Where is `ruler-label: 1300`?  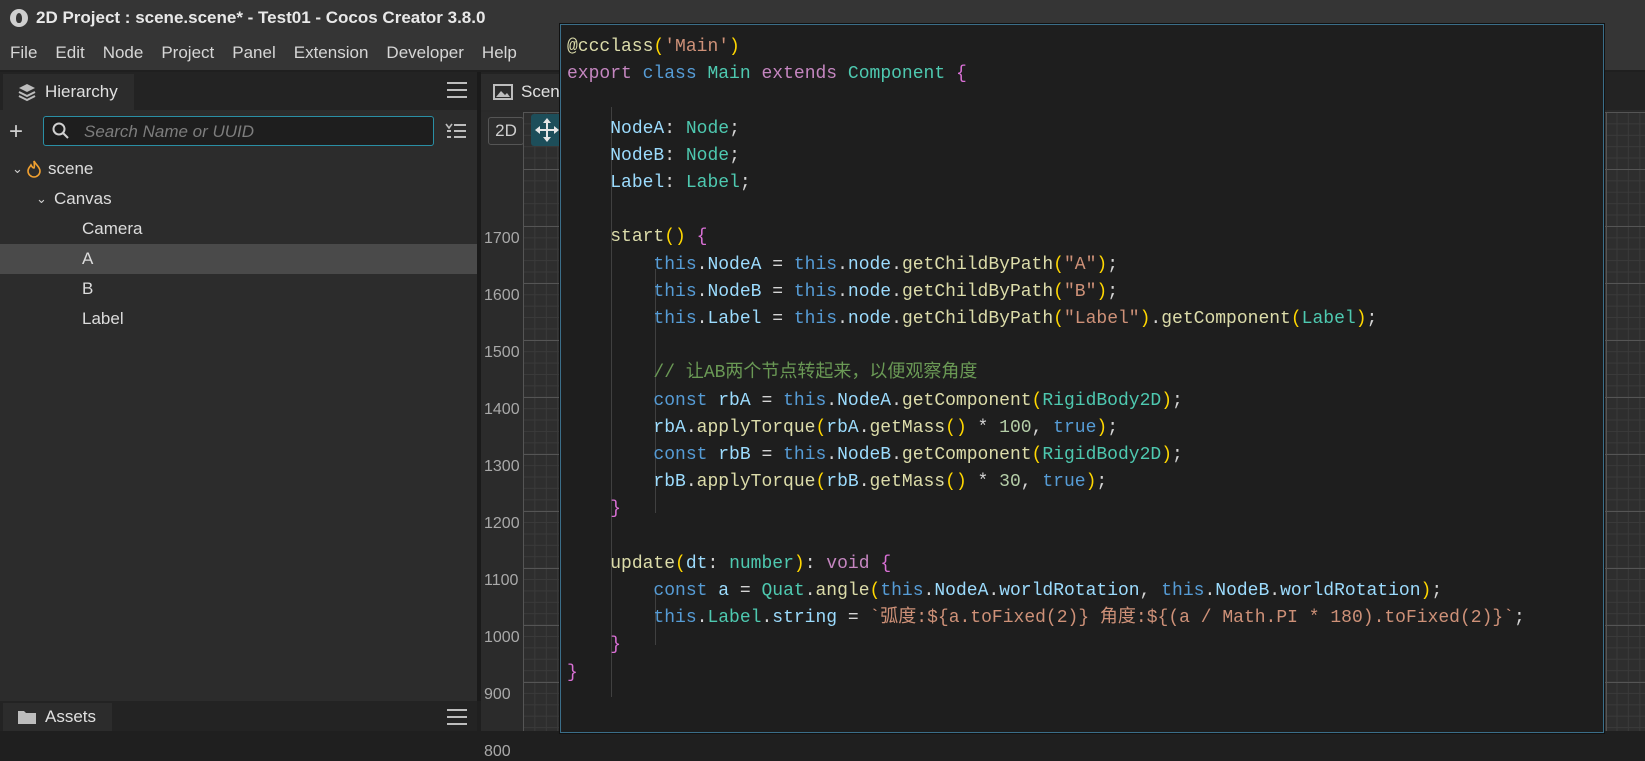
ruler-label: 1300 is located at coordinates (502, 466).